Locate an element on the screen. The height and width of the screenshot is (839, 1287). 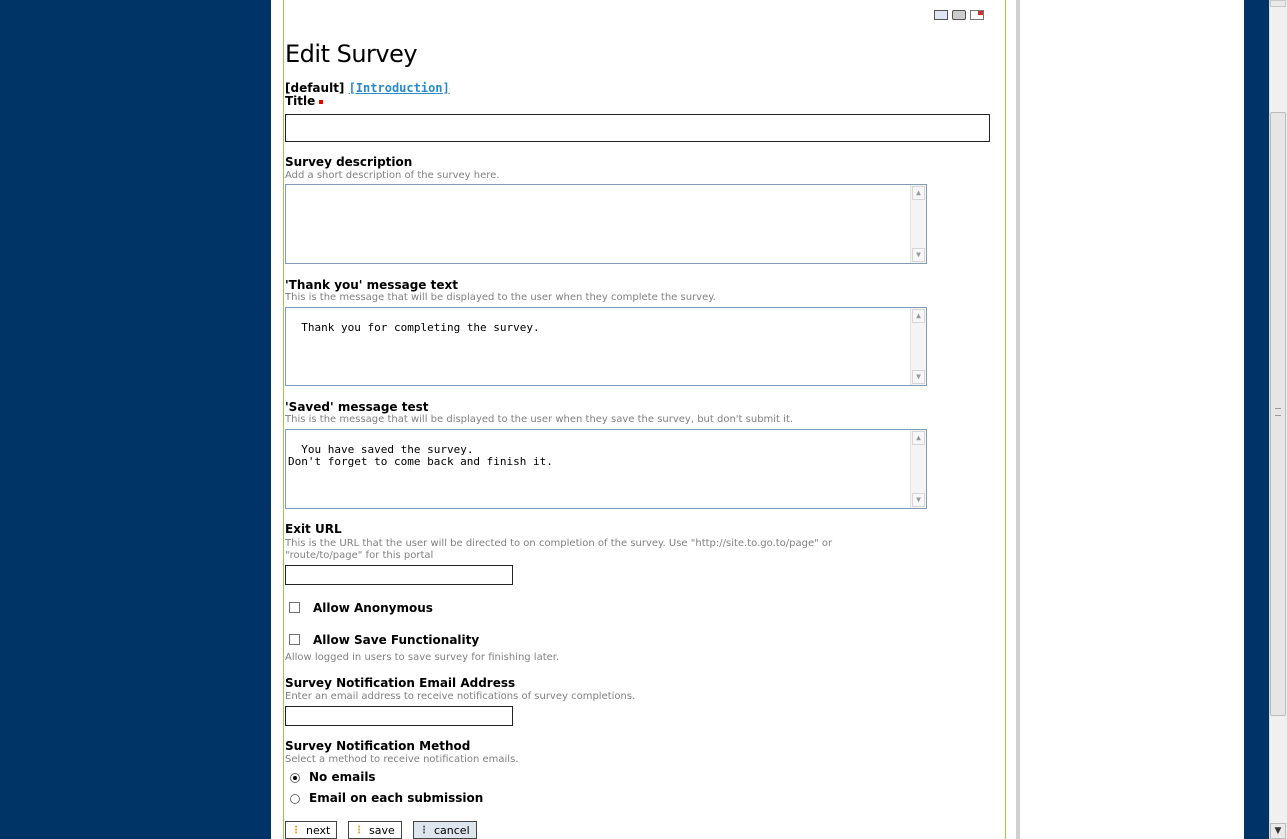
page-toolbar is located at coordinates (959, 16).